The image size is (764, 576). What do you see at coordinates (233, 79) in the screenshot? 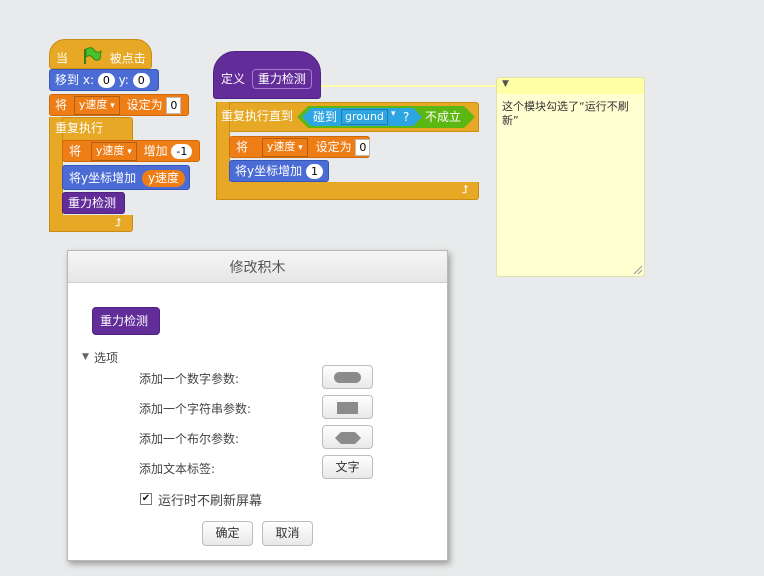
I see `define-label: 定义` at bounding box center [233, 79].